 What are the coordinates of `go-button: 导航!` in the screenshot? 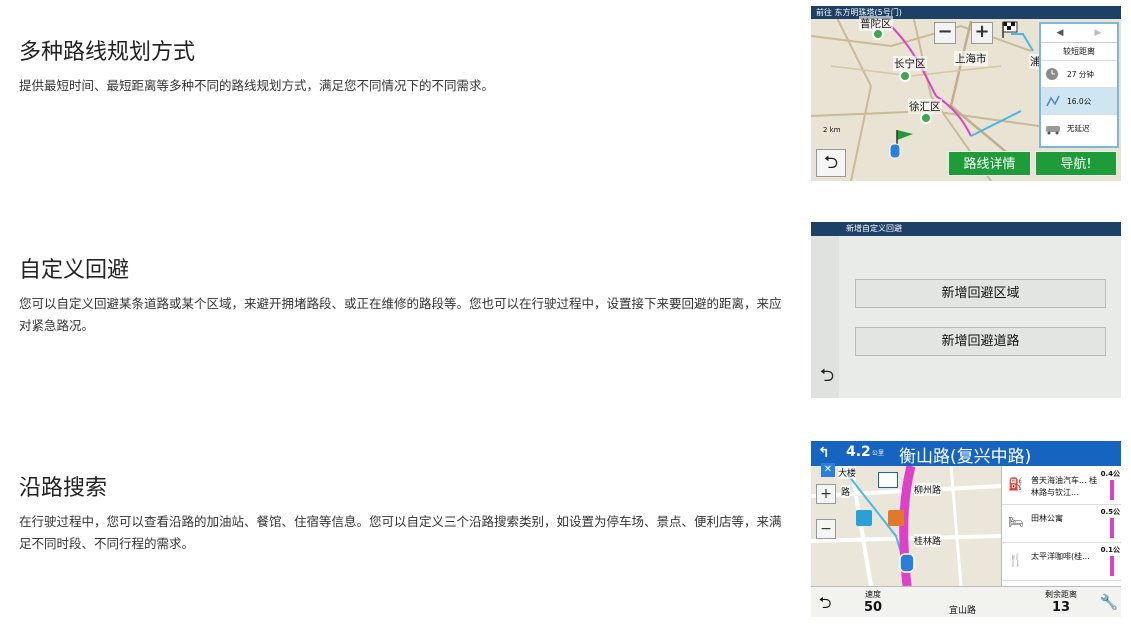 It's located at (1076, 163).